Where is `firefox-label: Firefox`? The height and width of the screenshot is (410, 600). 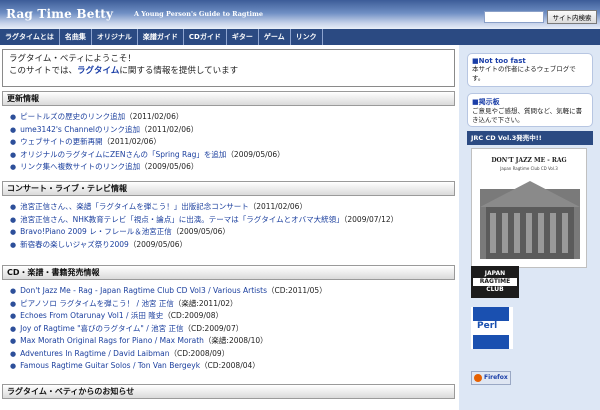 firefox-label: Firefox is located at coordinates (496, 377).